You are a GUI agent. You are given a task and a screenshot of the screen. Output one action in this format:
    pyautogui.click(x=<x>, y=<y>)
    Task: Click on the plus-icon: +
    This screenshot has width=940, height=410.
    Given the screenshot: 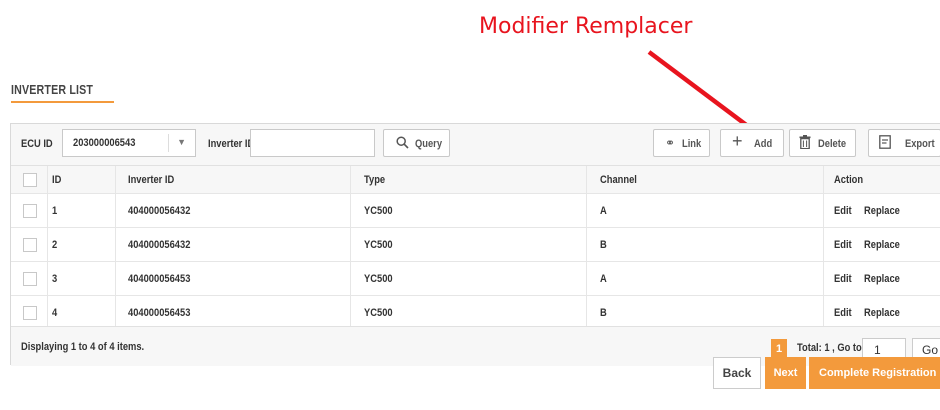 What is the action you would take?
    pyautogui.click(x=737, y=141)
    